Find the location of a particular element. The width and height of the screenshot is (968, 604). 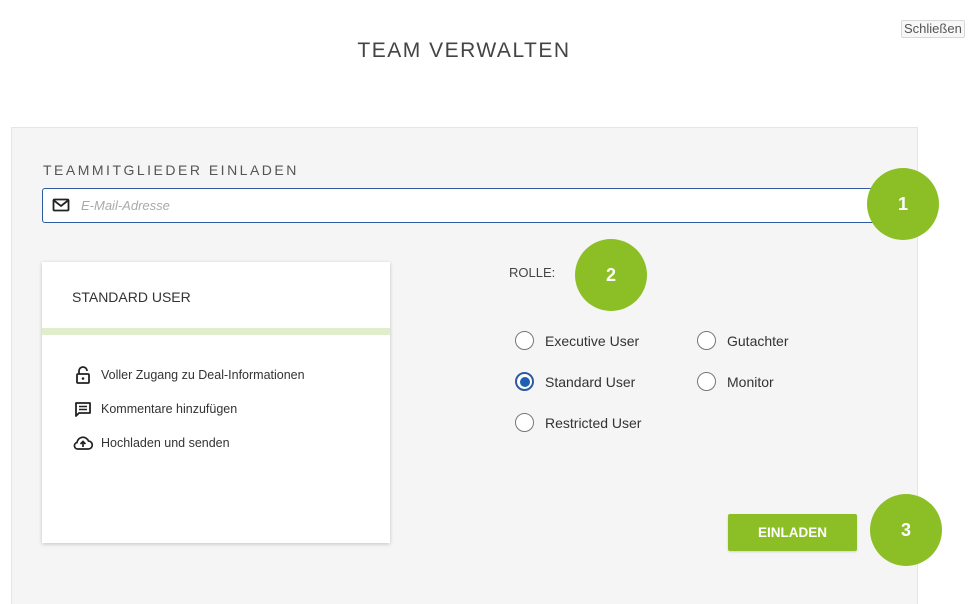

permission-item: Kommentare hinzufügen is located at coordinates (155, 409).